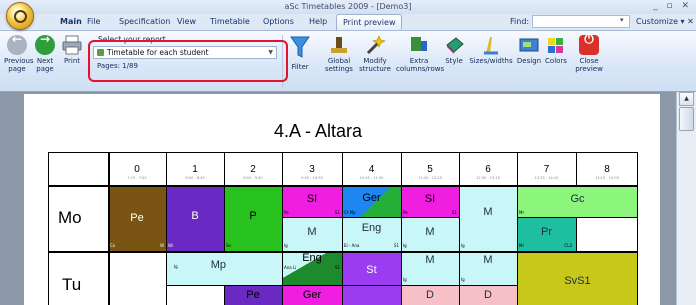  What do you see at coordinates (352, 245) in the screenshot?
I see `lesson-teacher: El - Ana` at bounding box center [352, 245].